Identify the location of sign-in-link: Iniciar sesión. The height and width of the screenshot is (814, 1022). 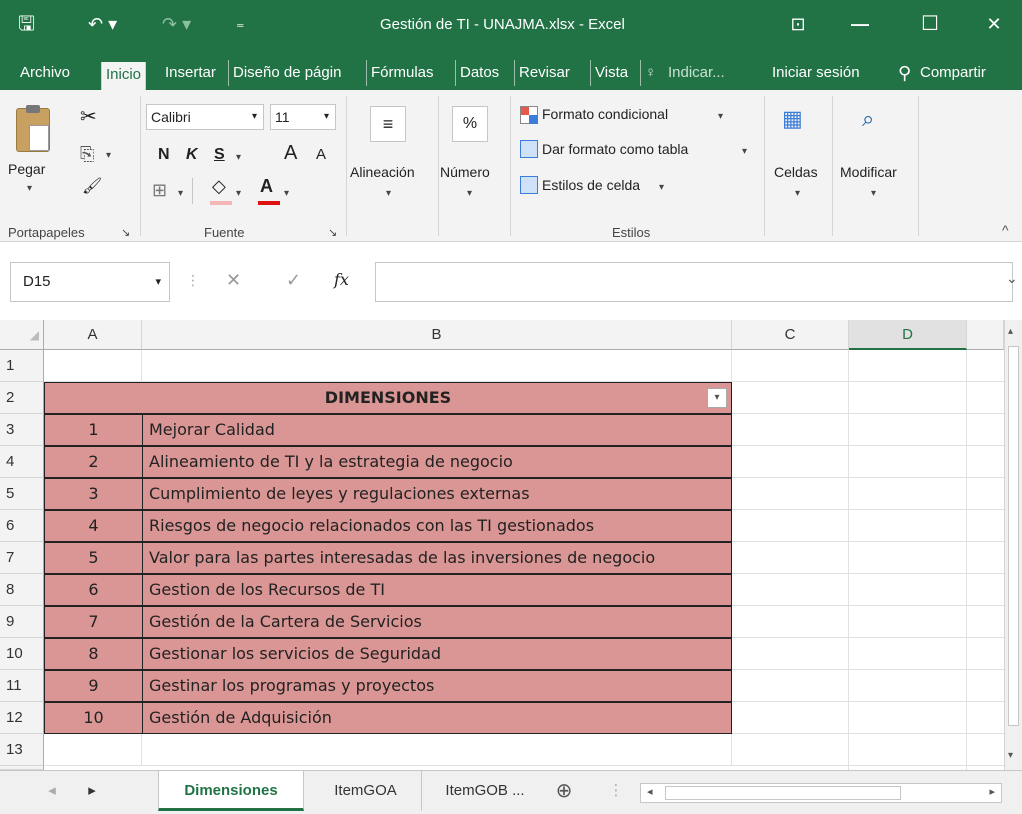
(816, 73).